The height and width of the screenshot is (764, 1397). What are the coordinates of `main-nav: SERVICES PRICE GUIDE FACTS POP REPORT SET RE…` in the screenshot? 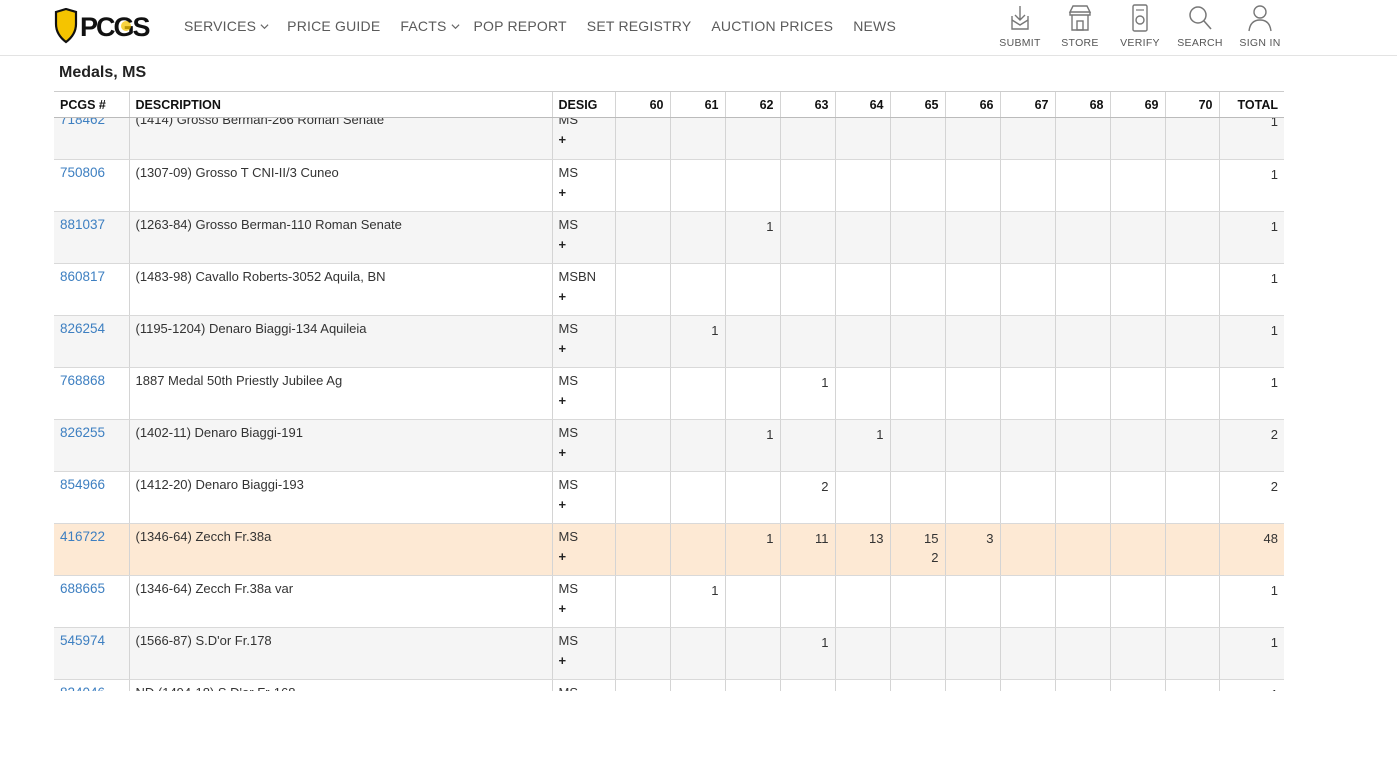 It's located at (550, 26).